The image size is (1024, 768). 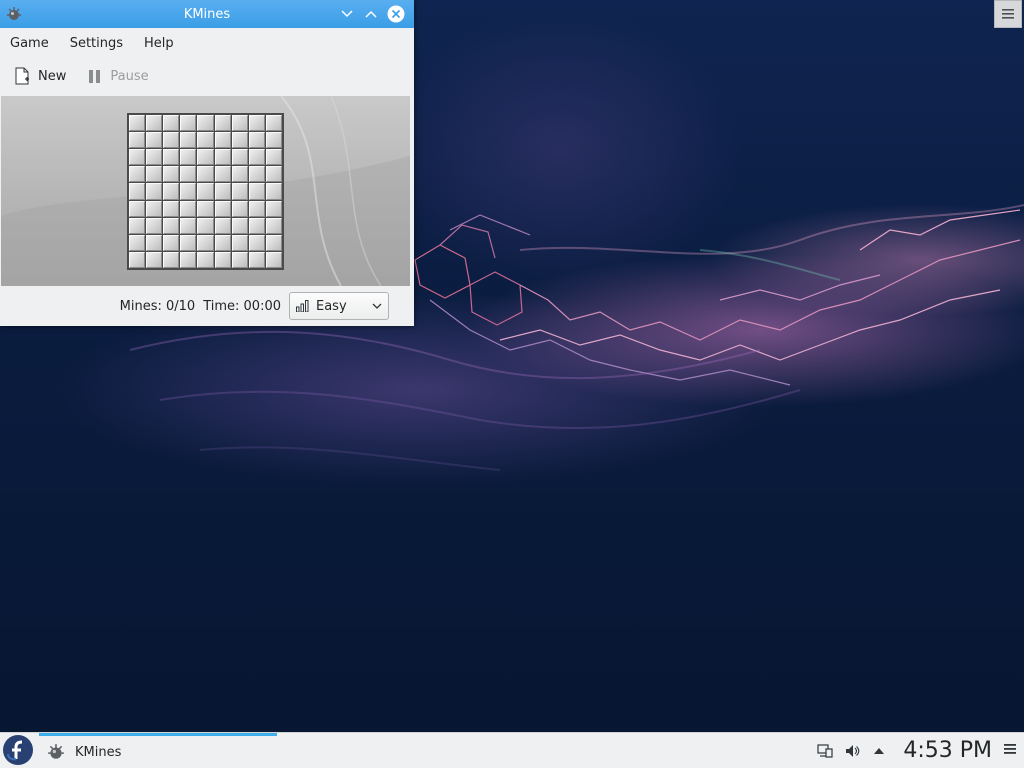 What do you see at coordinates (40, 76) in the screenshot?
I see `new-game-button: New` at bounding box center [40, 76].